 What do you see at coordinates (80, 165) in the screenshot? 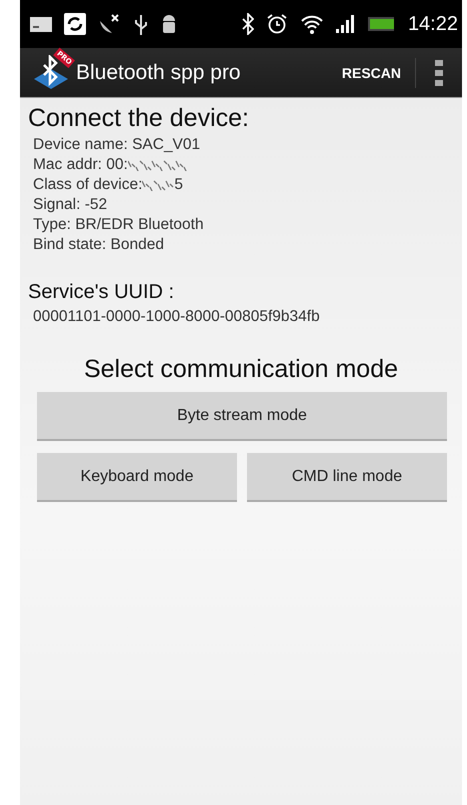
I see `device-detail: Mac addr: 00:` at bounding box center [80, 165].